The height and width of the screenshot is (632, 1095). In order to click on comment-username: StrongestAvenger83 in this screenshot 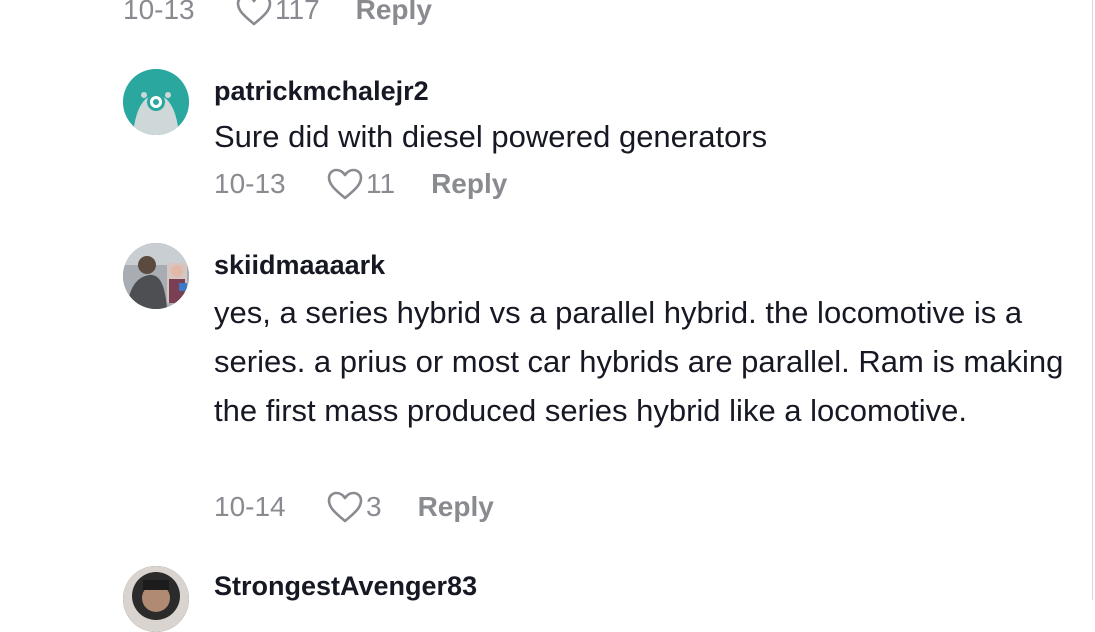, I will do `click(345, 586)`.